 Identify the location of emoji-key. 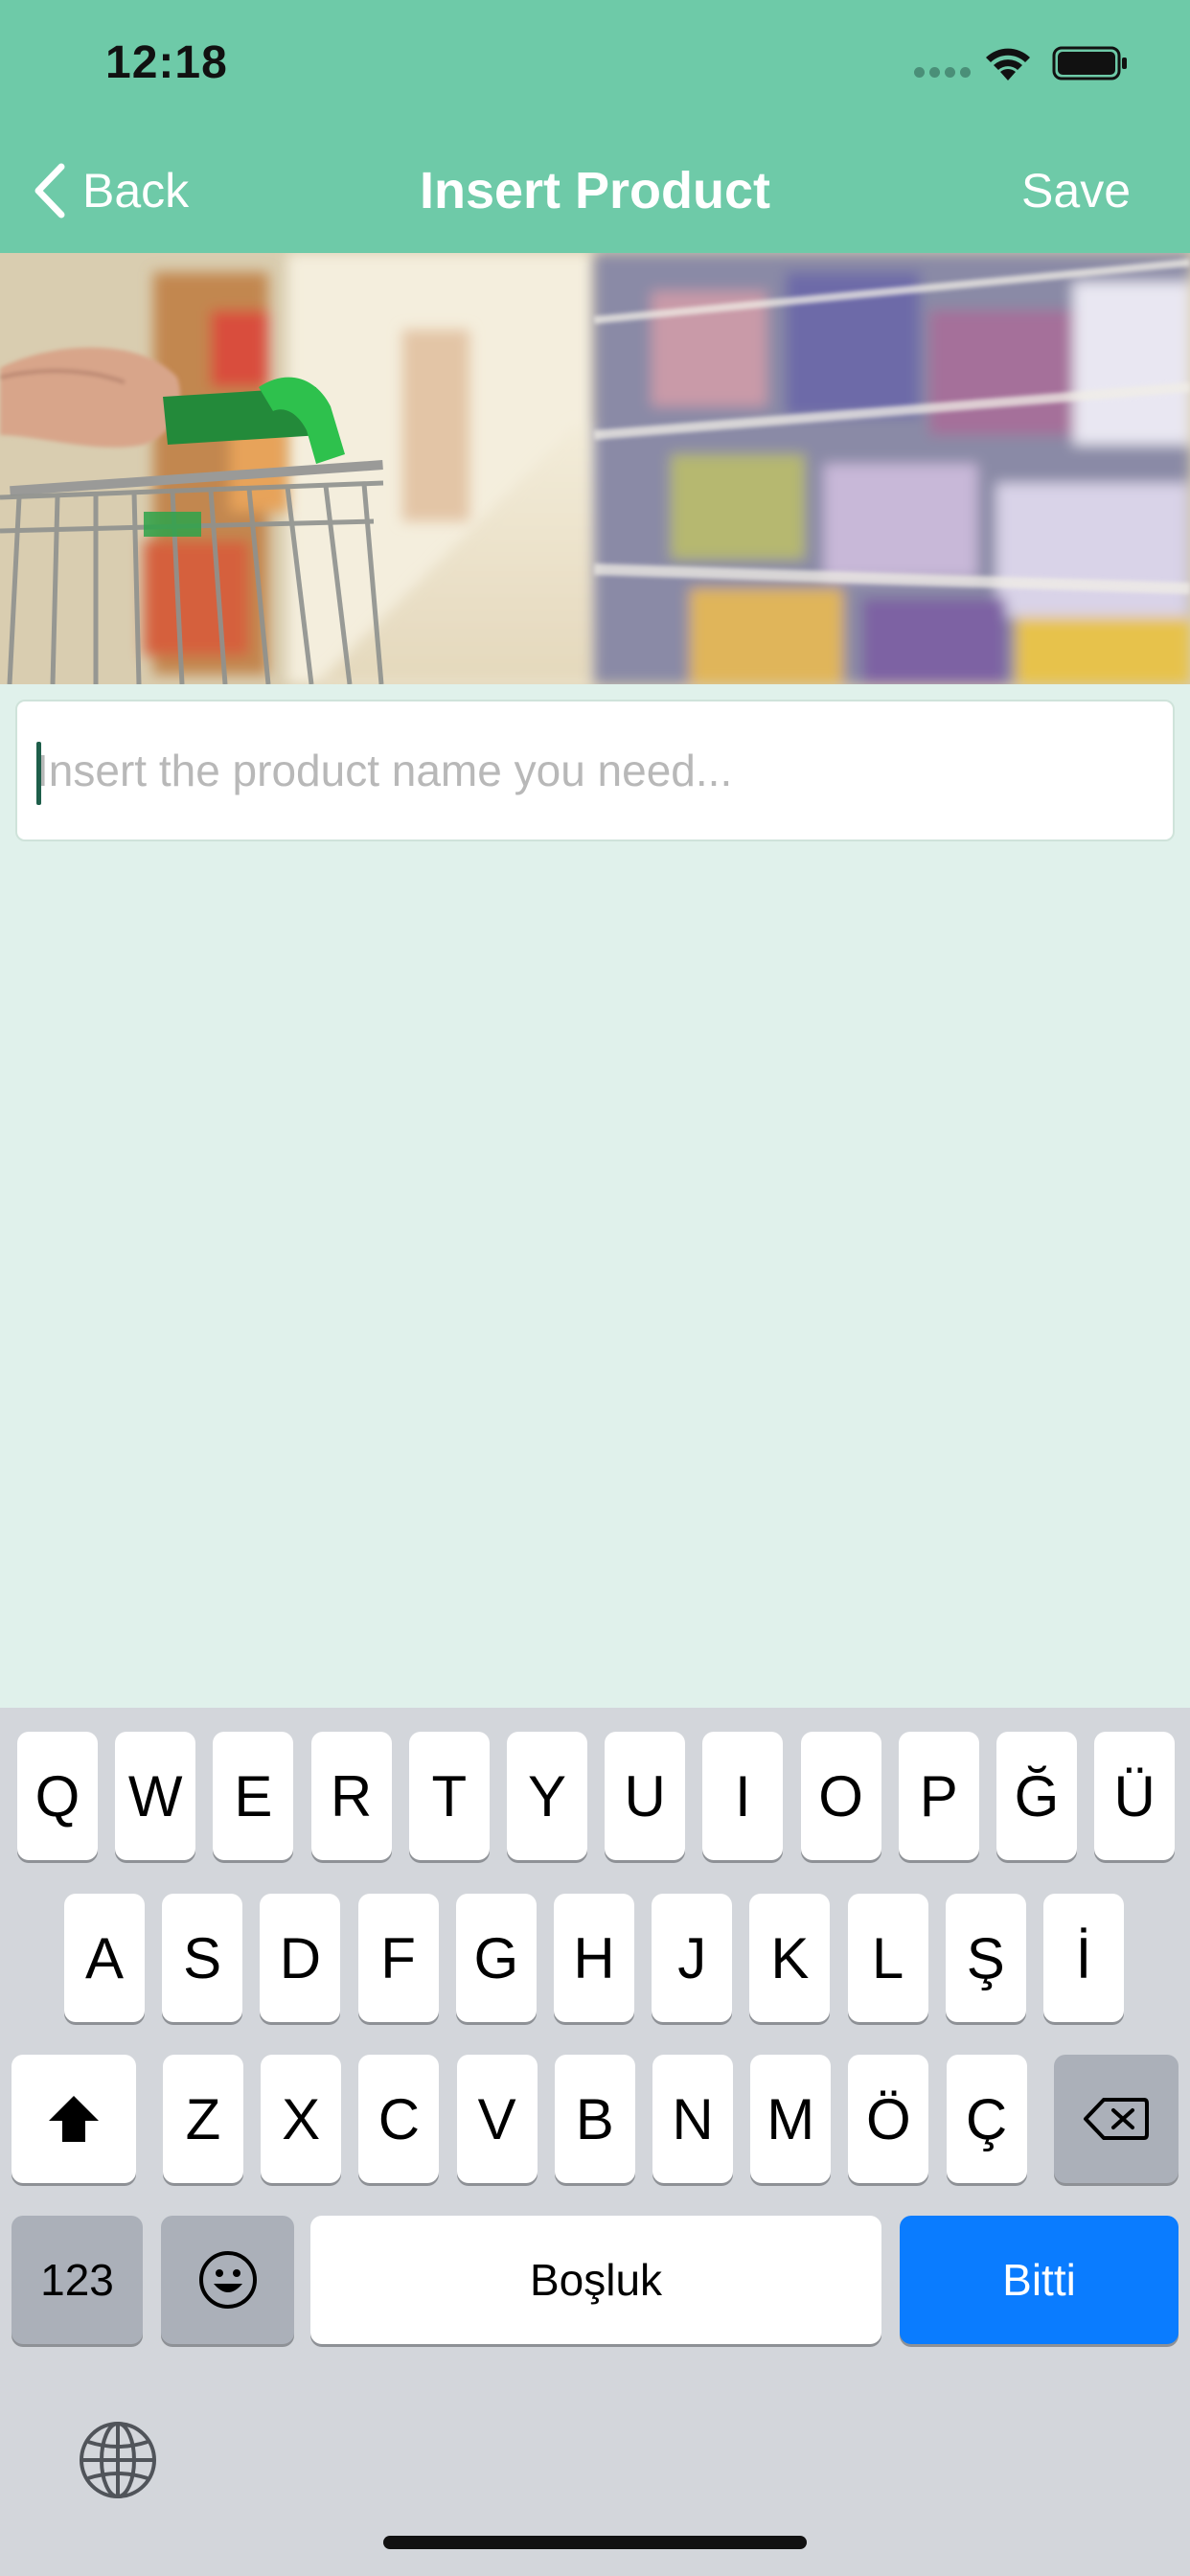
(228, 2280).